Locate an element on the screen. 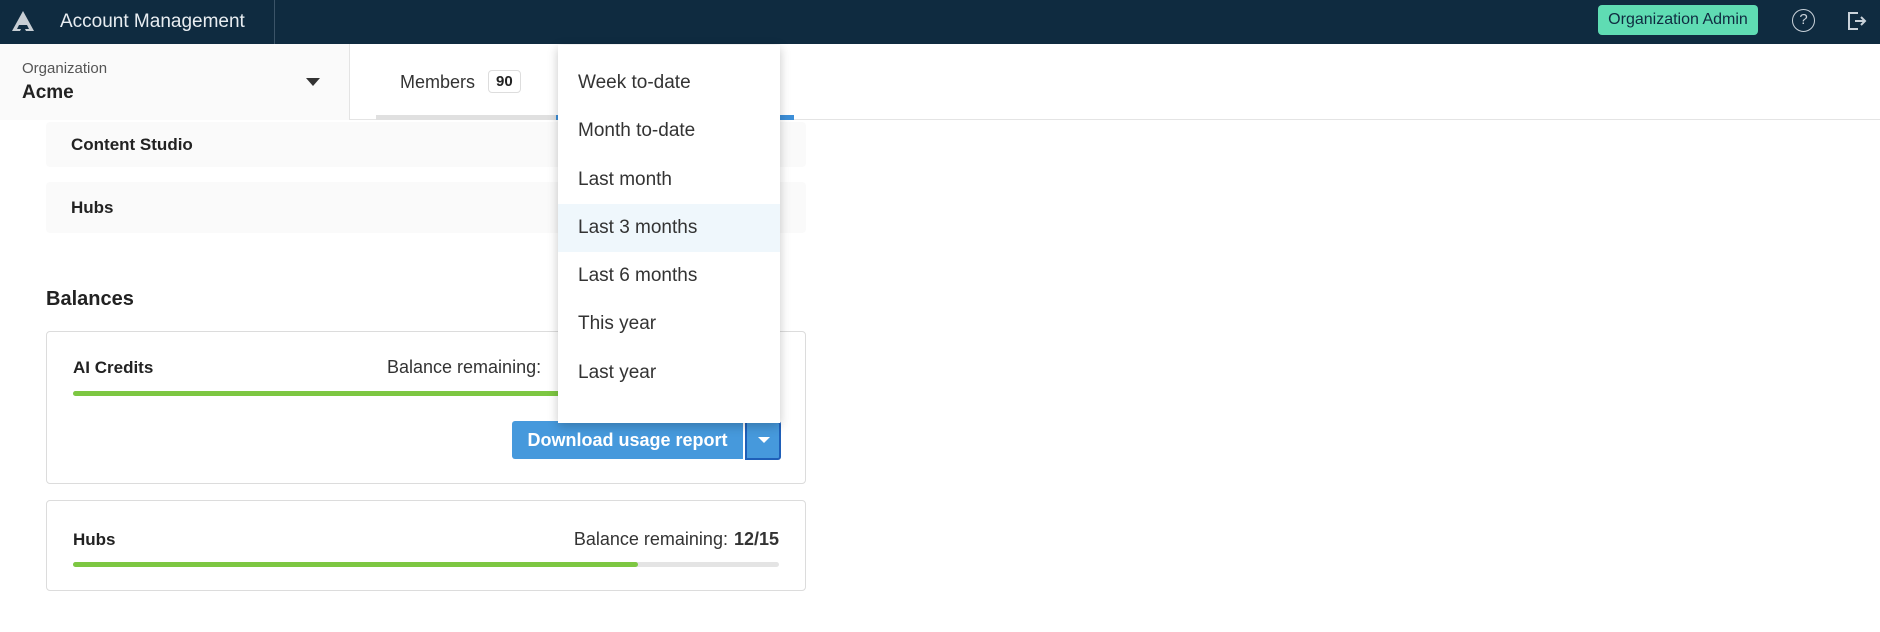  tab-members: Members 90 is located at coordinates (466, 82).